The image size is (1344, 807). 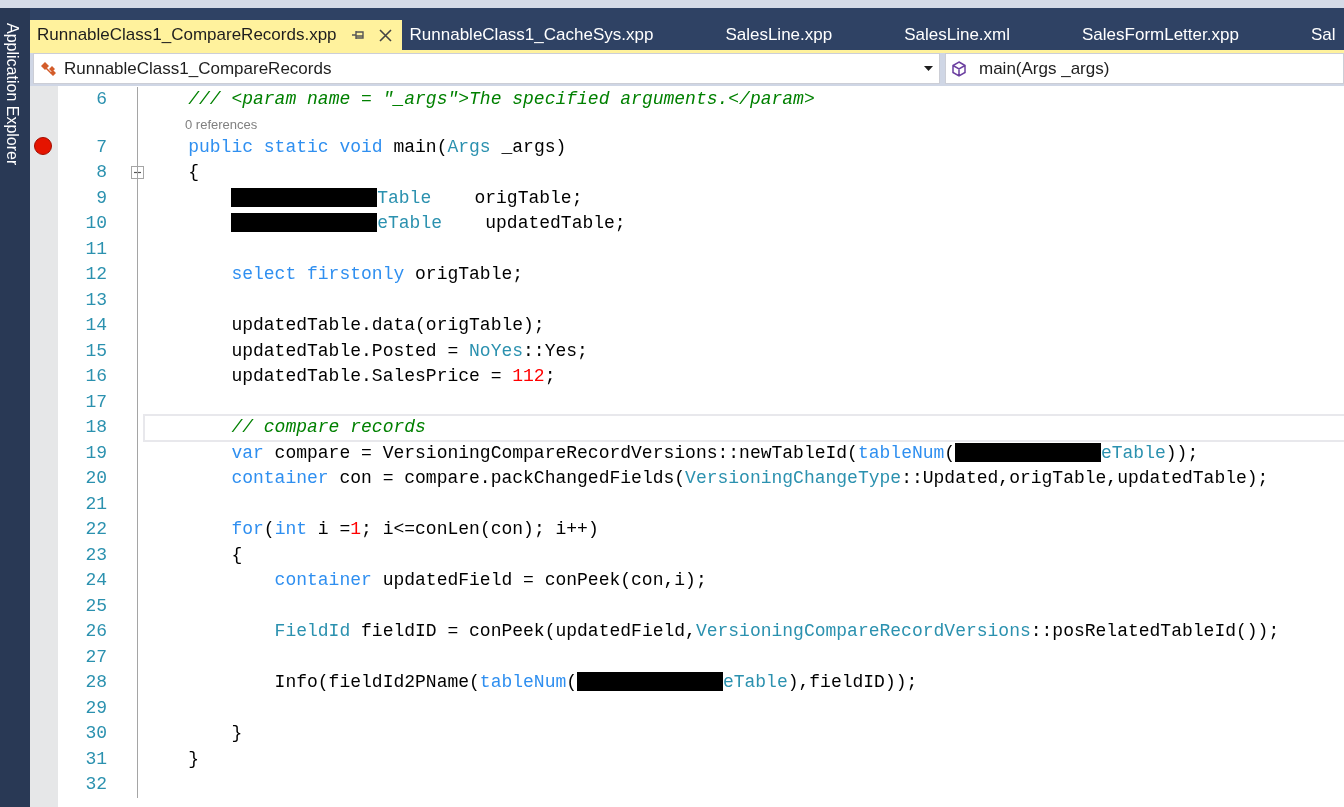 I want to click on code-line: Table origTable;, so click(x=407, y=197).